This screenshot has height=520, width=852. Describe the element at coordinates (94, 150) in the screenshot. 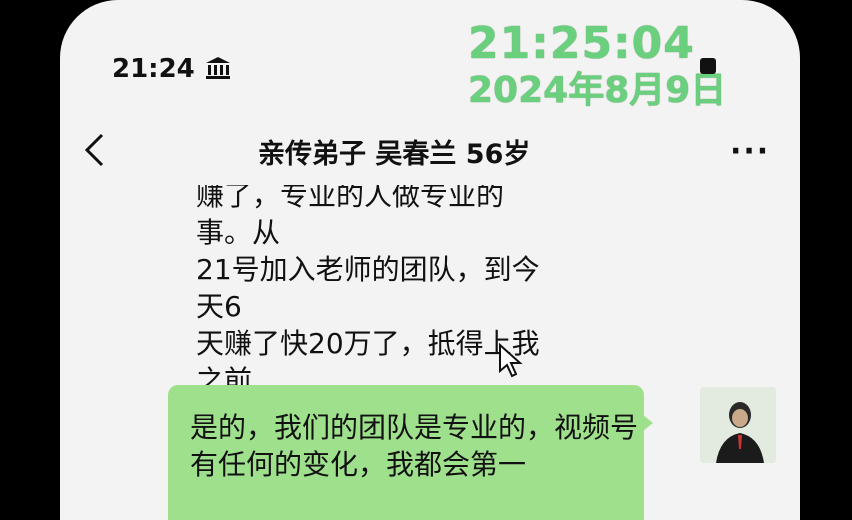

I see `chevron-left-icon` at that location.